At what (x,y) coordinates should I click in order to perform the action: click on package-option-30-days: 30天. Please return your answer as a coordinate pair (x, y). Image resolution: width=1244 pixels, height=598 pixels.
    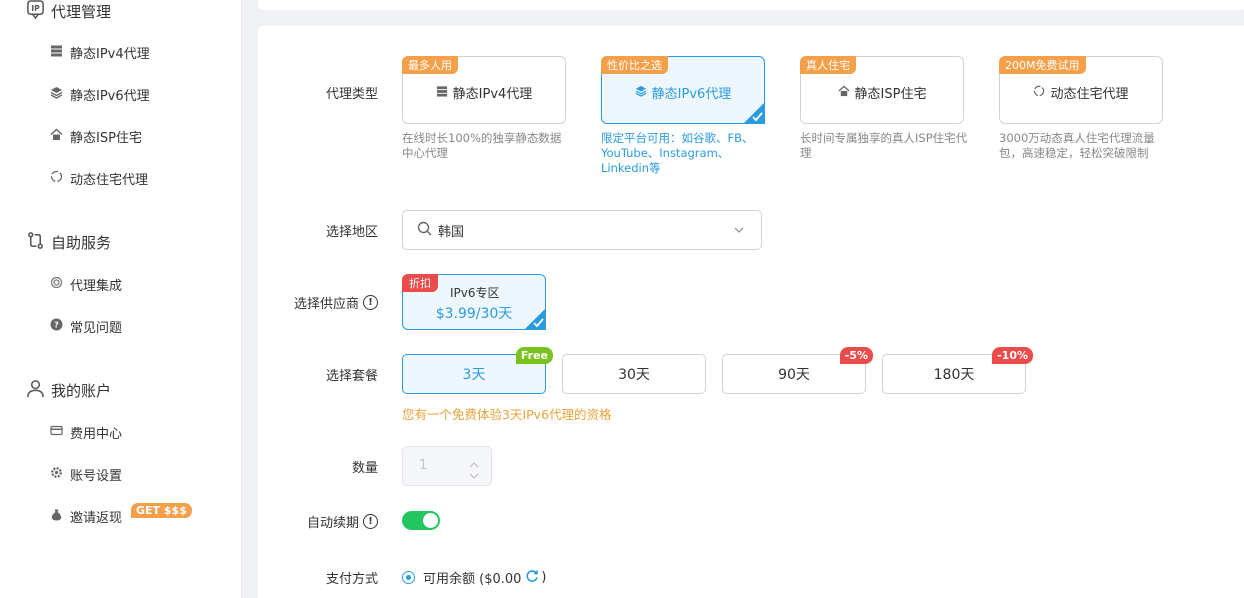
    Looking at the image, I should click on (634, 374).